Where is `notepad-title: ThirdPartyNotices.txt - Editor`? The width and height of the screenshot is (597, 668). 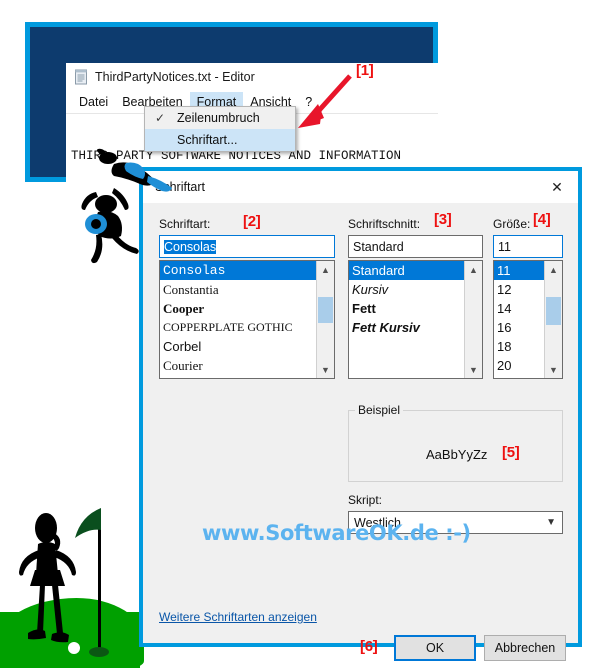
notepad-title: ThirdPartyNotices.txt - Editor is located at coordinates (175, 77).